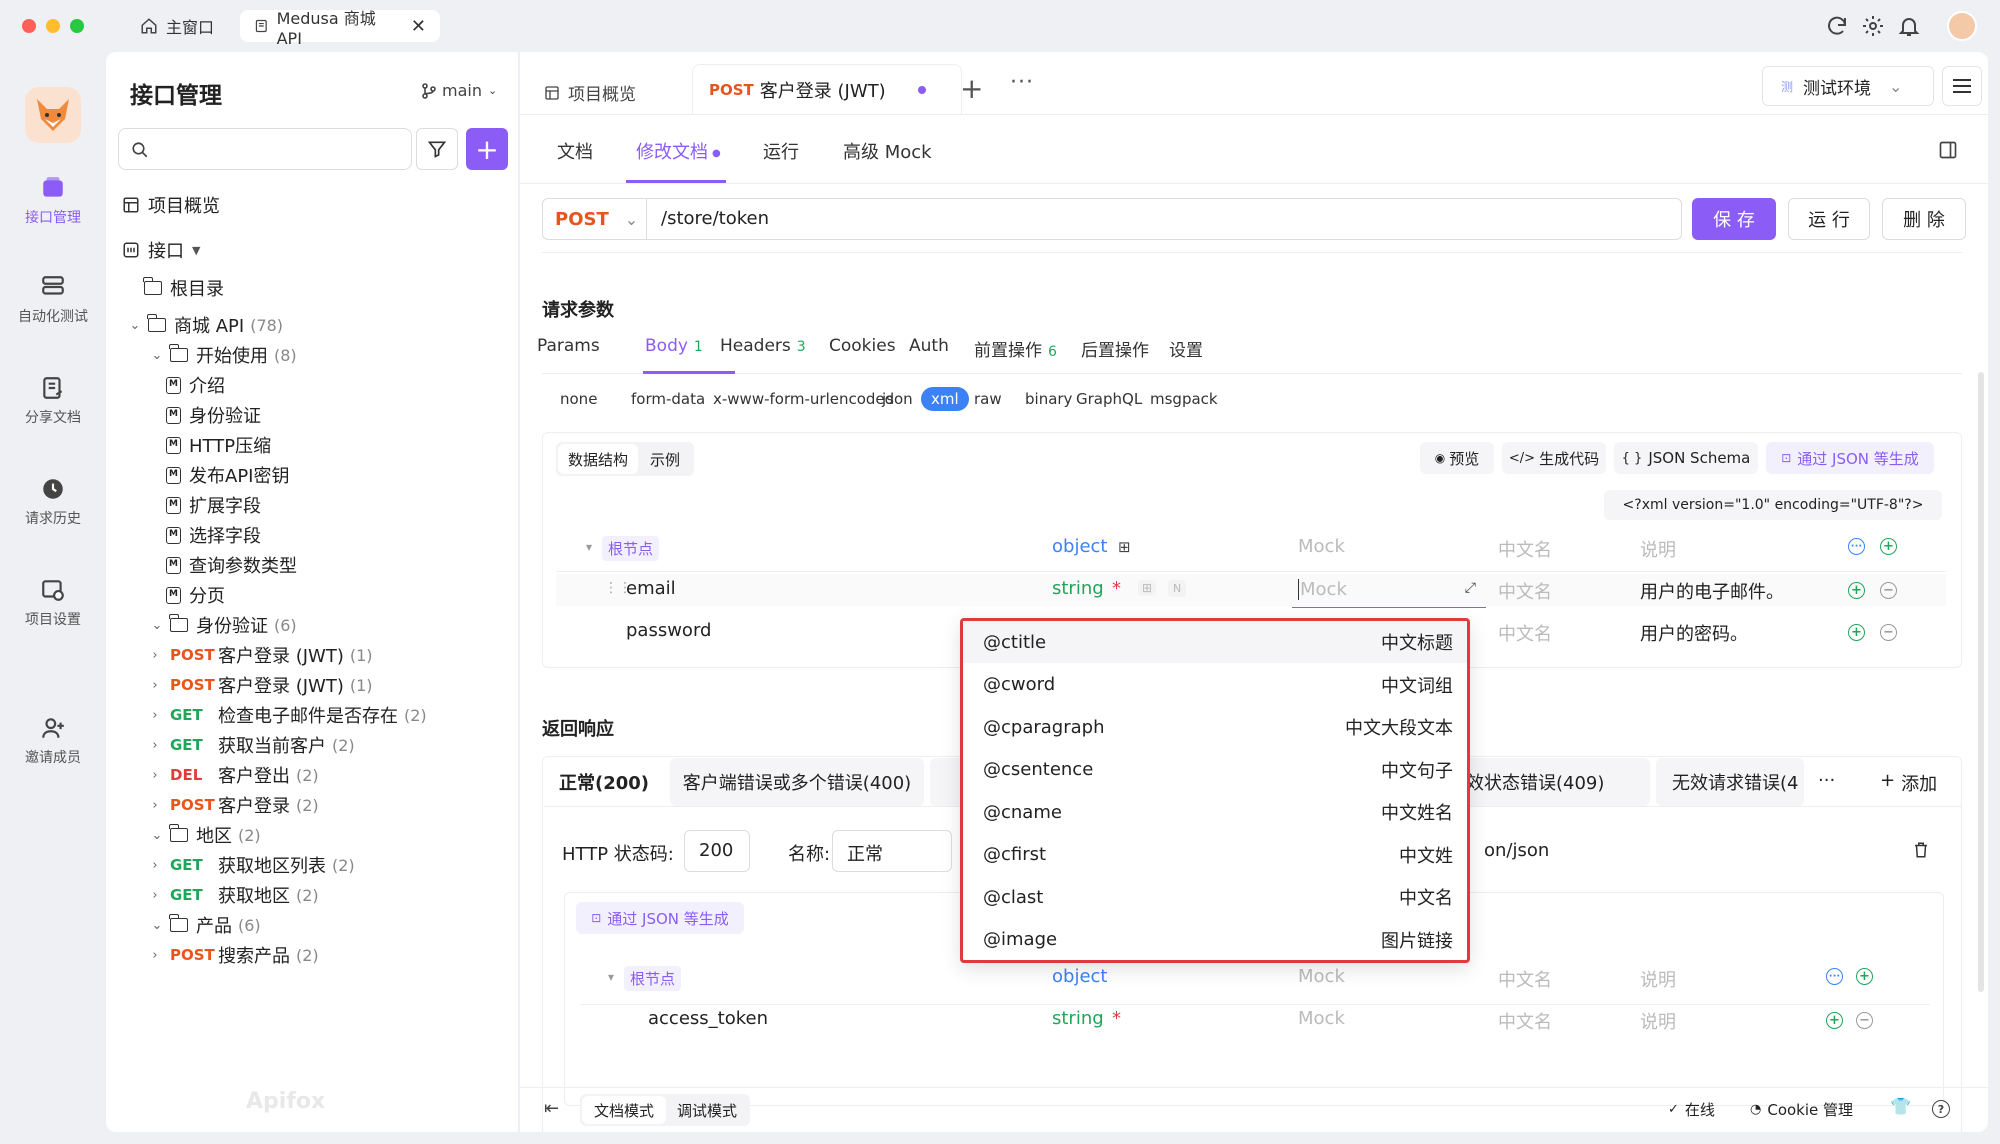  Describe the element at coordinates (1218, 855) in the screenshot. I see `mock-suggestion-item: @cfirst 中文姓` at that location.